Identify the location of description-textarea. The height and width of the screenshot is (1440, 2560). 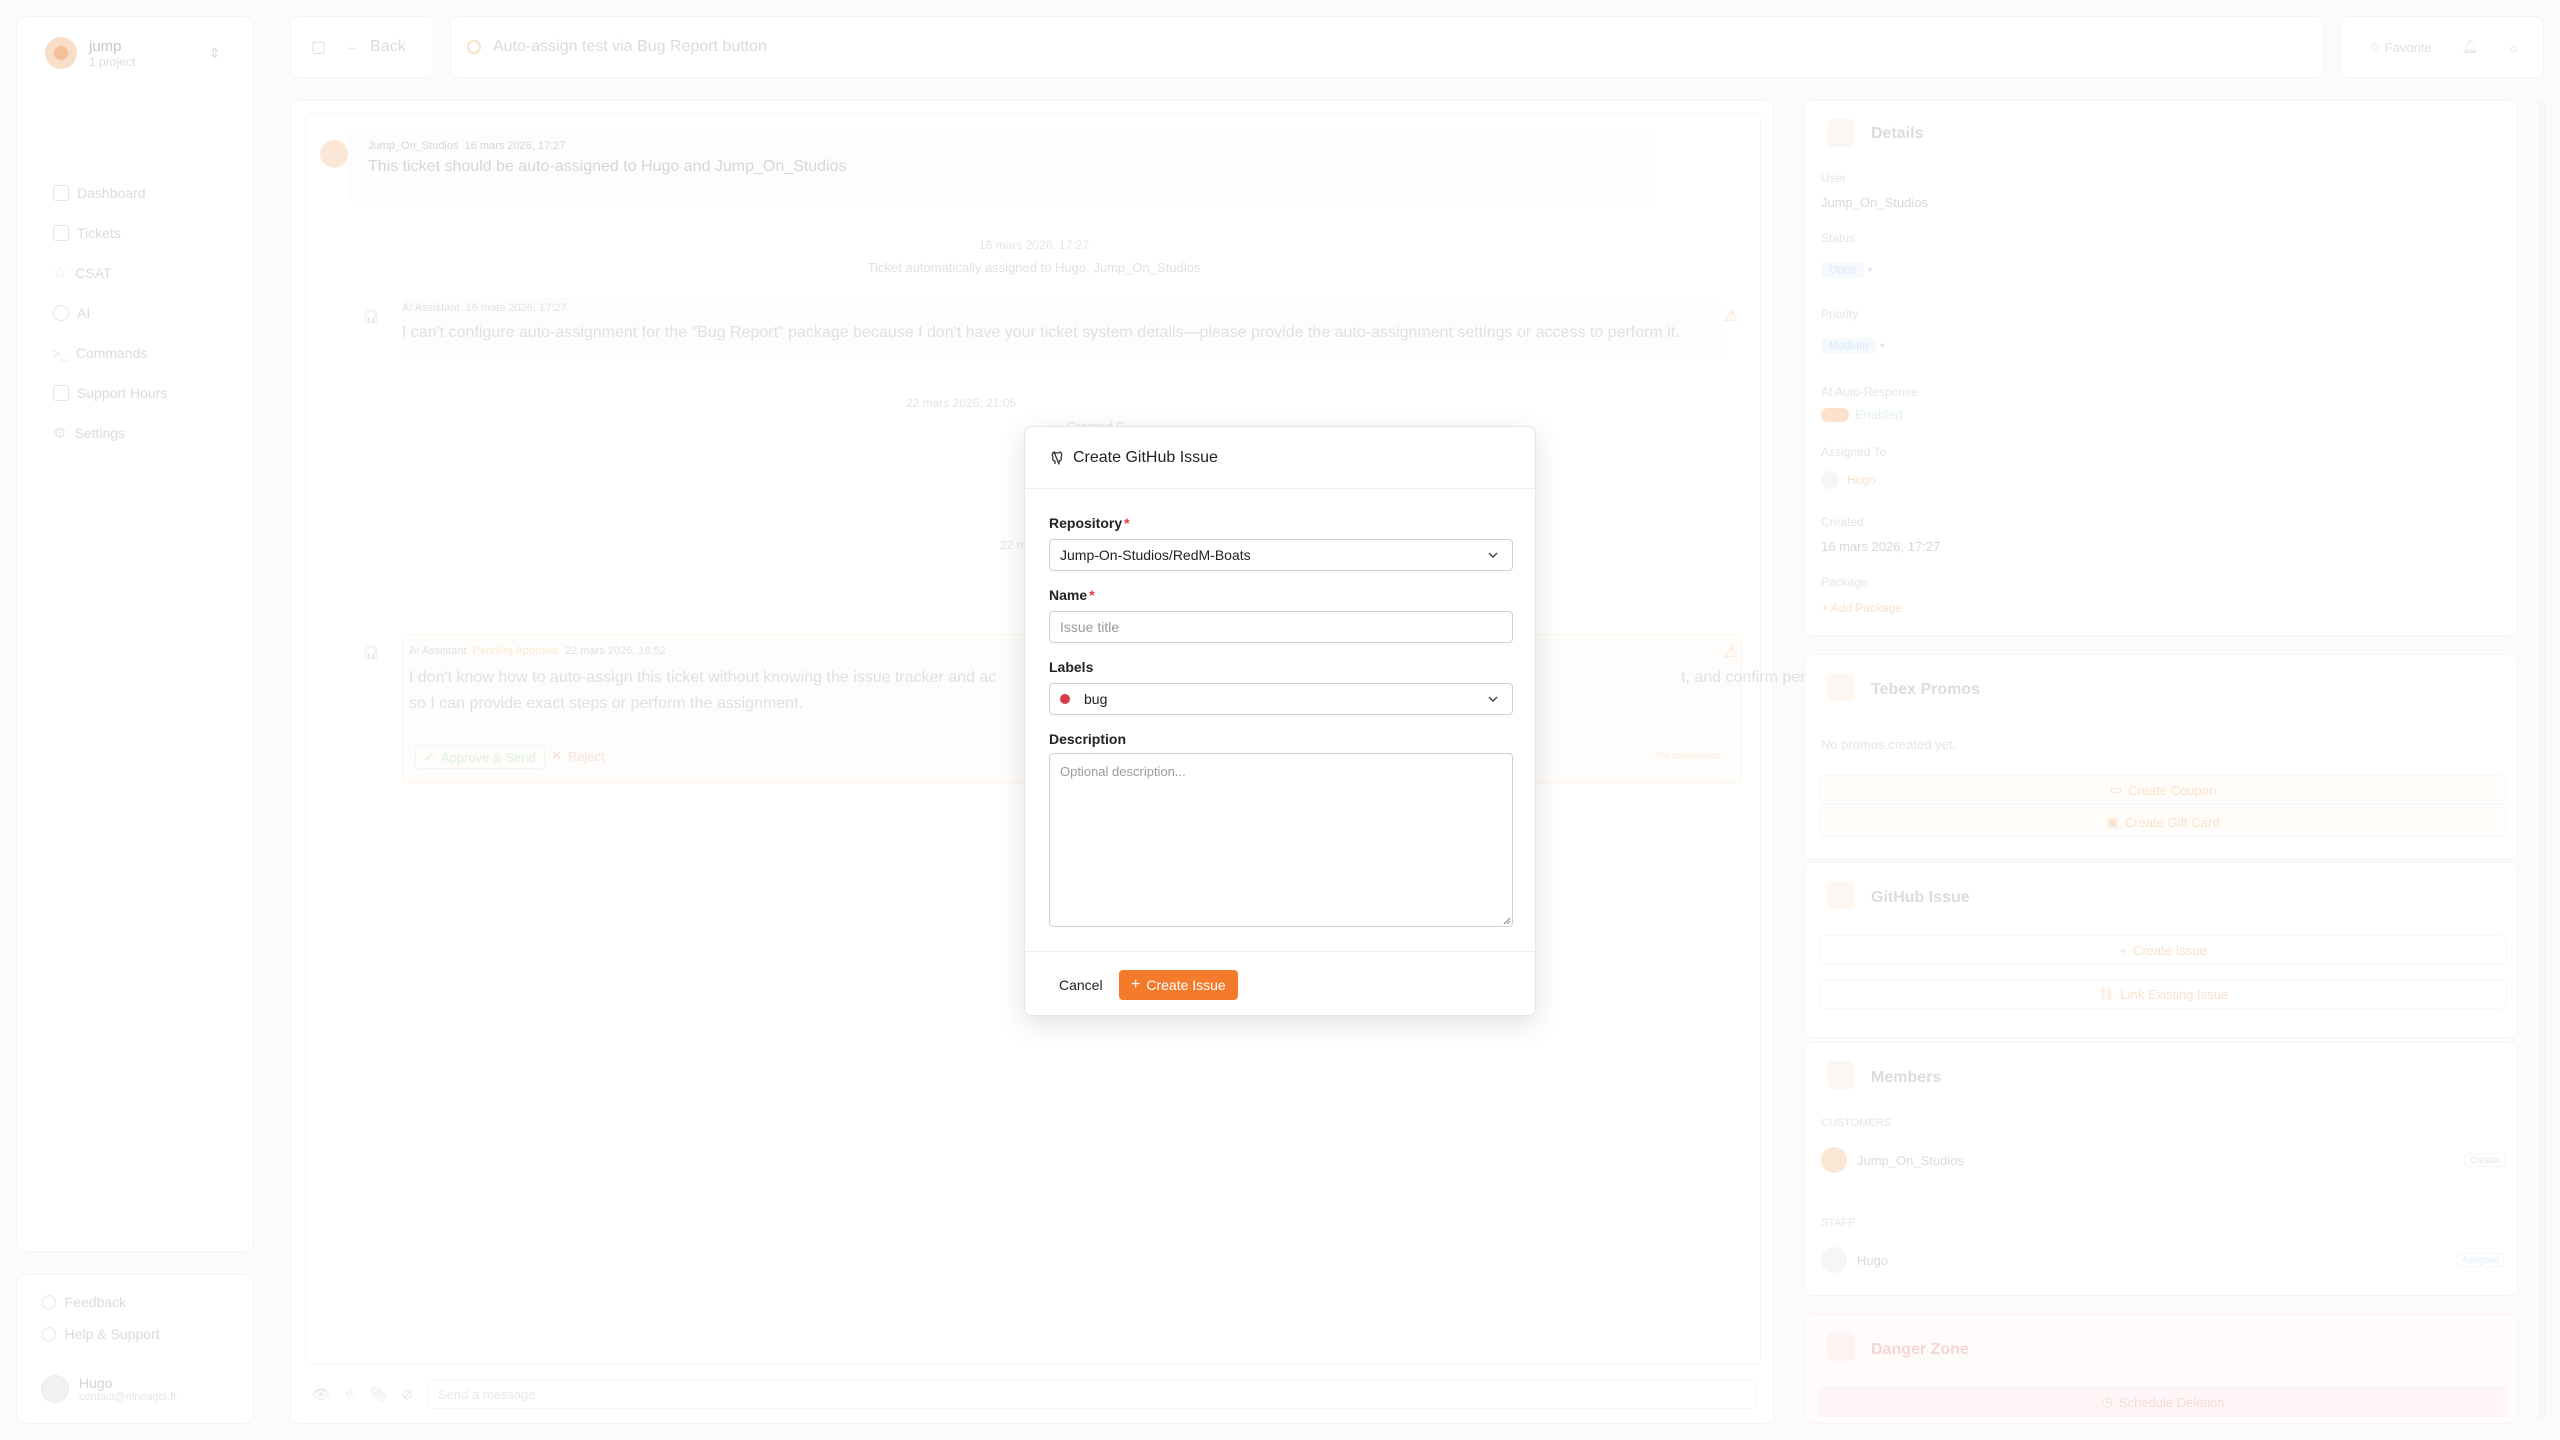
(1281, 840).